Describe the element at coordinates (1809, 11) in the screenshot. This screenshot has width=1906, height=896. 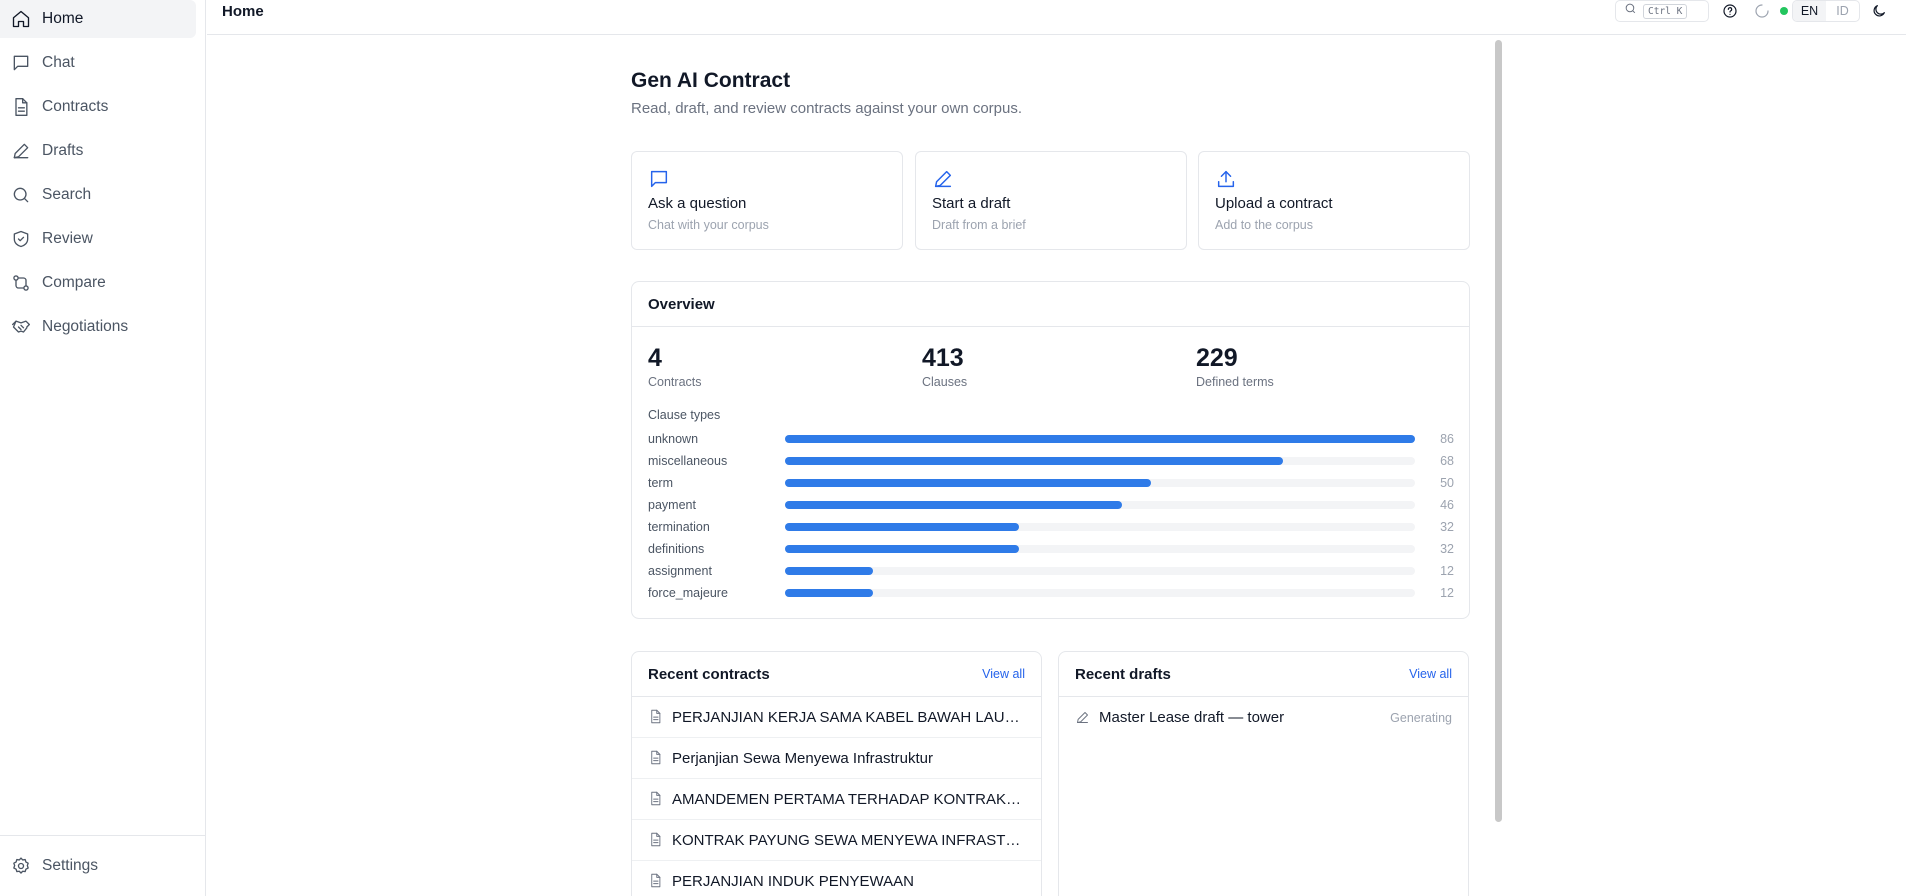
I see `lang-en-button: EN` at that location.